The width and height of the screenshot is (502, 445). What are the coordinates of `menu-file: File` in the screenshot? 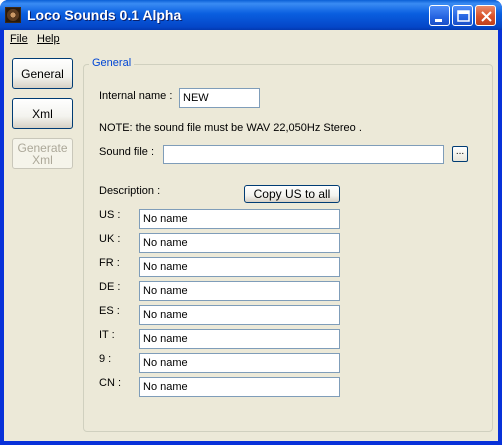 It's located at (19, 39).